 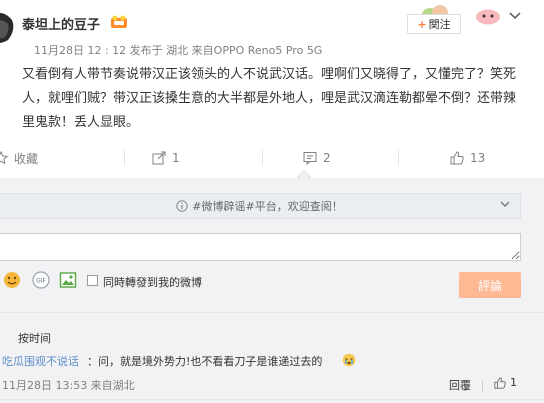 I want to click on comment-like-count: 1, so click(x=513, y=382).